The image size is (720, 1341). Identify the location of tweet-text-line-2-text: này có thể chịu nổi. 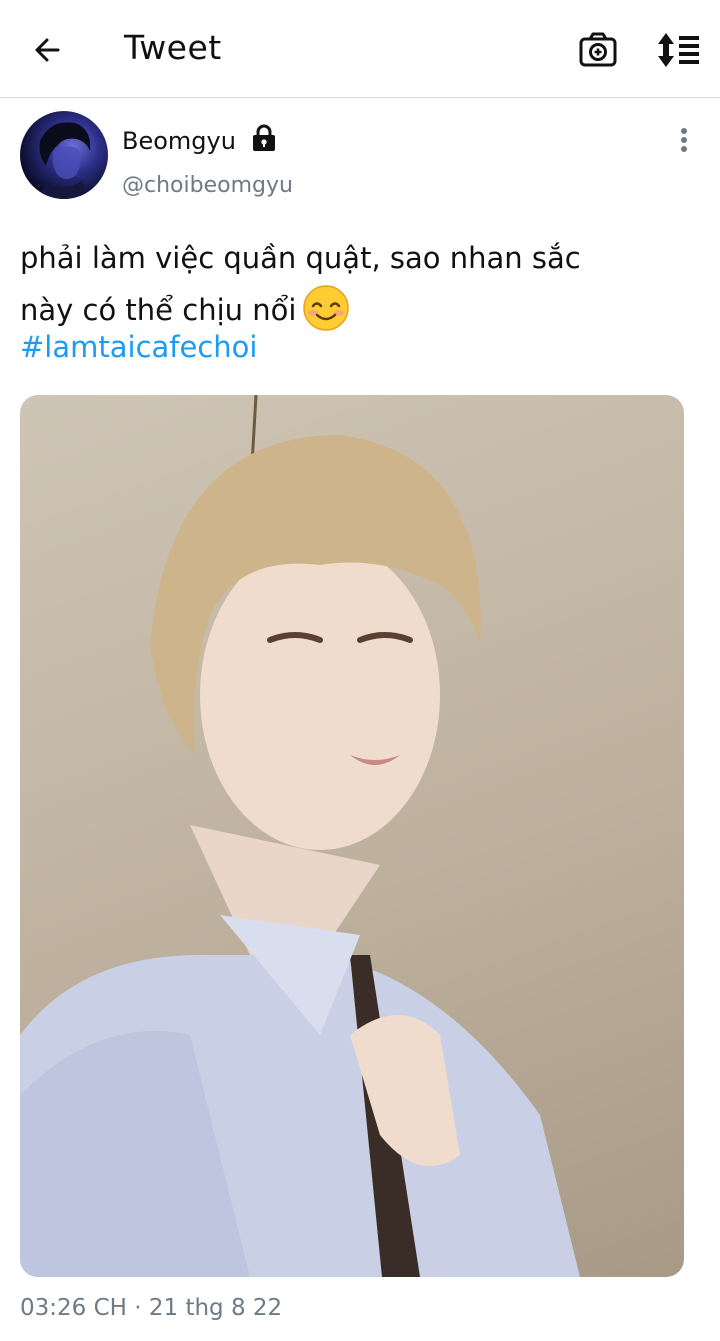
(158, 310).